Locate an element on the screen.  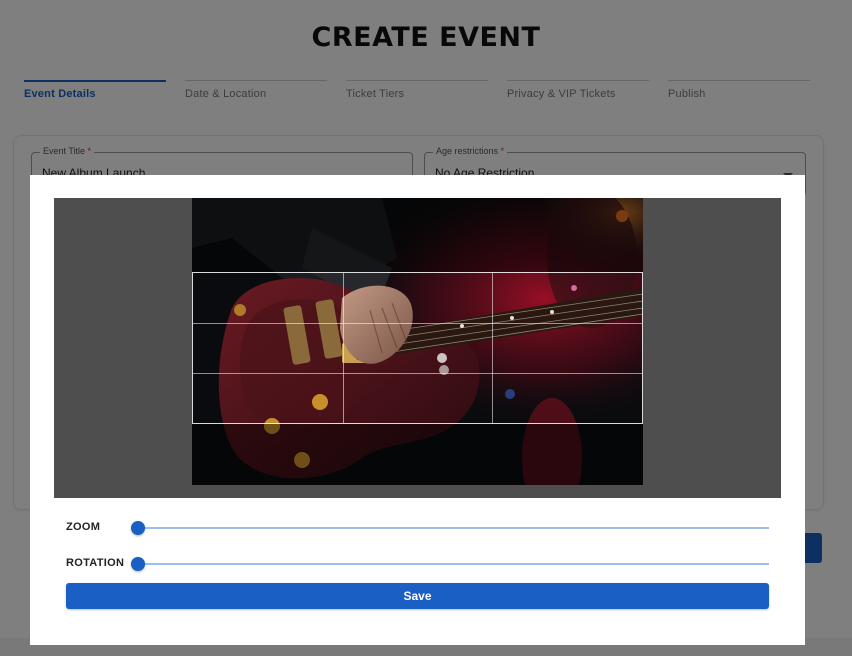
rotation-slider-thumb is located at coordinates (138, 564).